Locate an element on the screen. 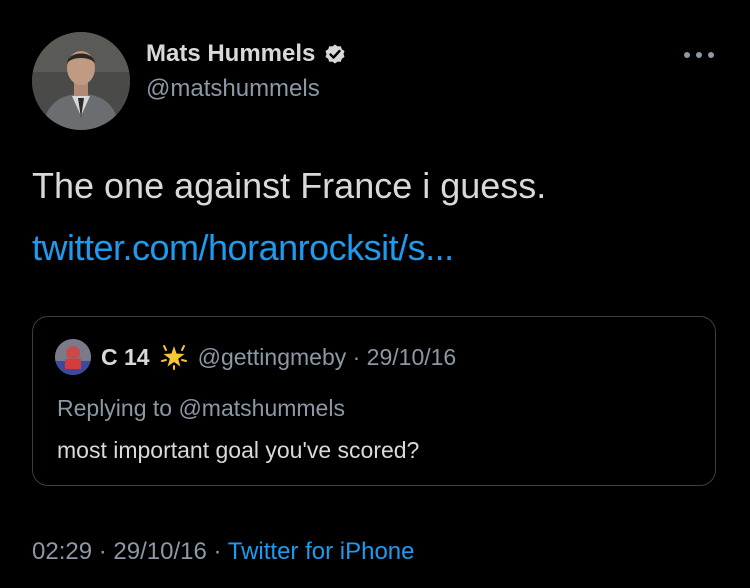  quoted-display-name: C 14 is located at coordinates (125, 356).